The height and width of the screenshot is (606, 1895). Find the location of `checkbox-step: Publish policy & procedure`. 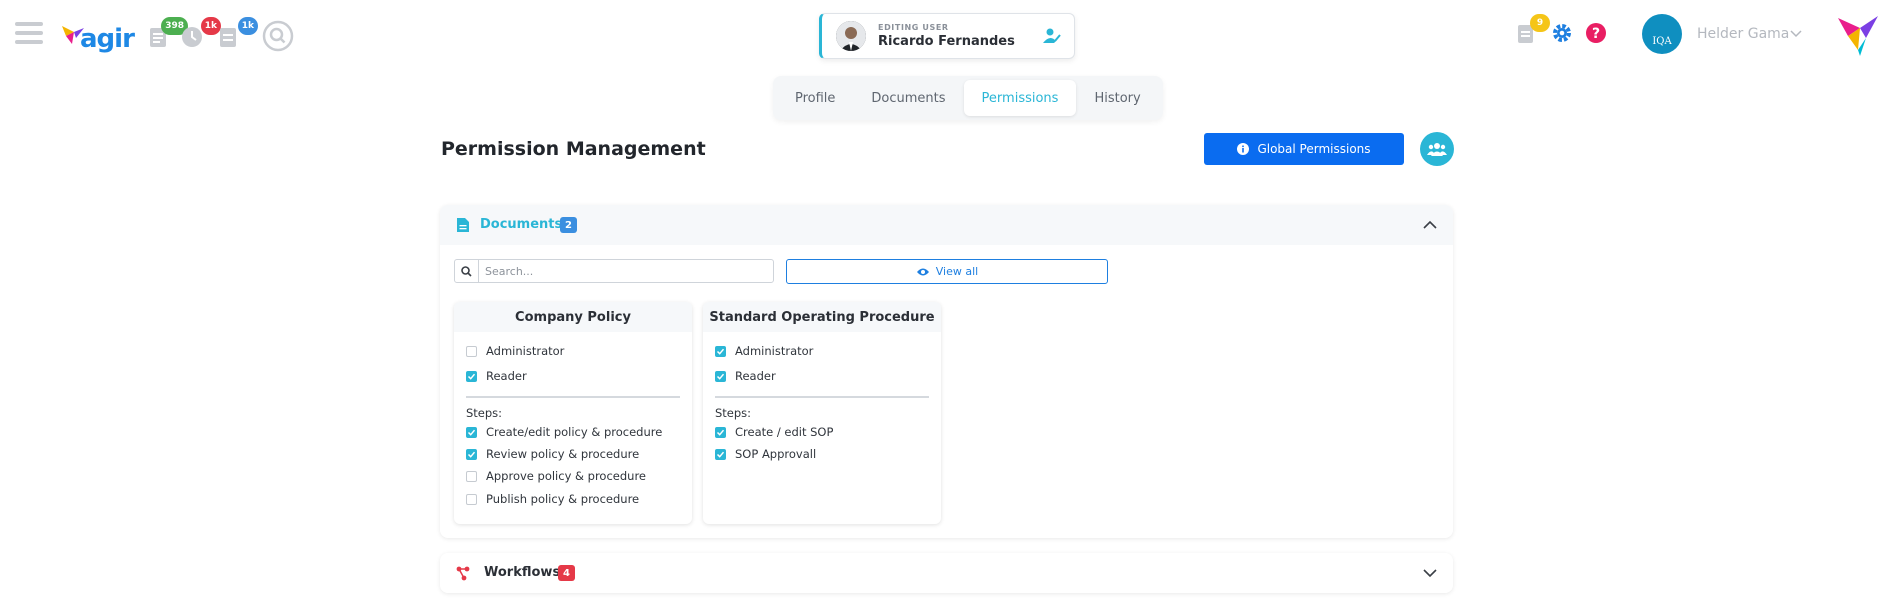

checkbox-step: Publish policy & procedure is located at coordinates (552, 499).